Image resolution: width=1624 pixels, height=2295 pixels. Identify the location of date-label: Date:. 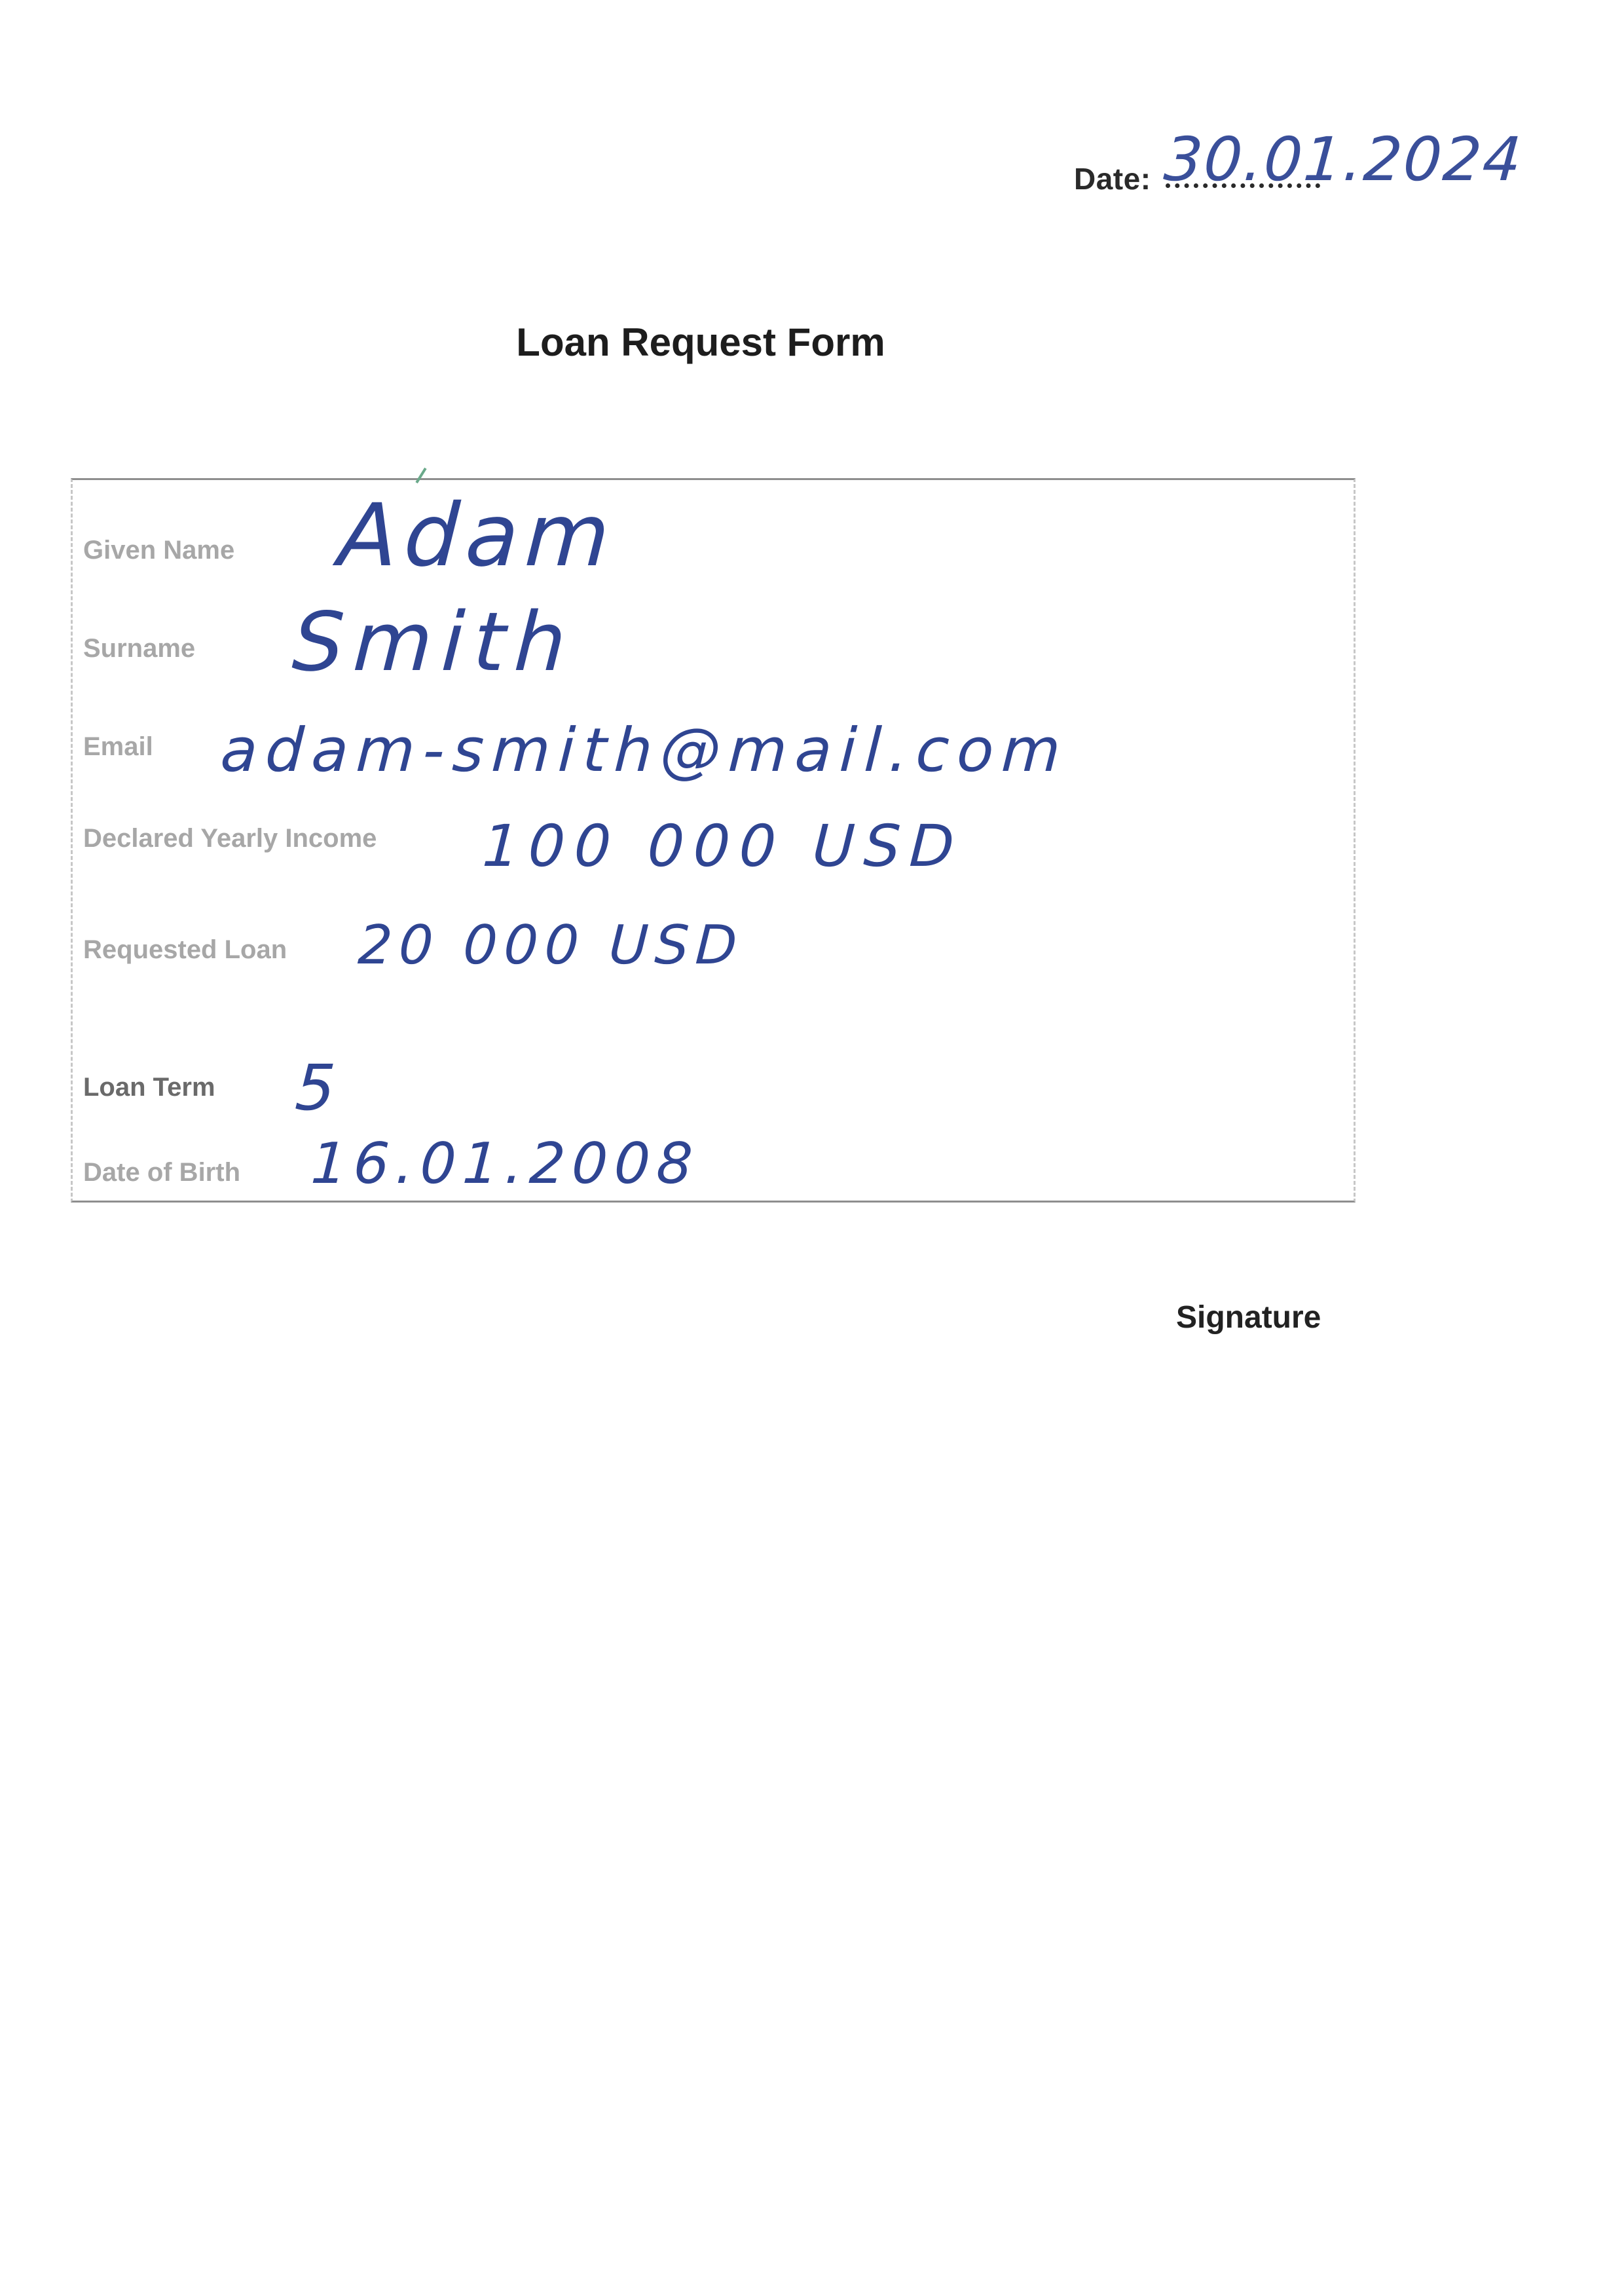
(1112, 179).